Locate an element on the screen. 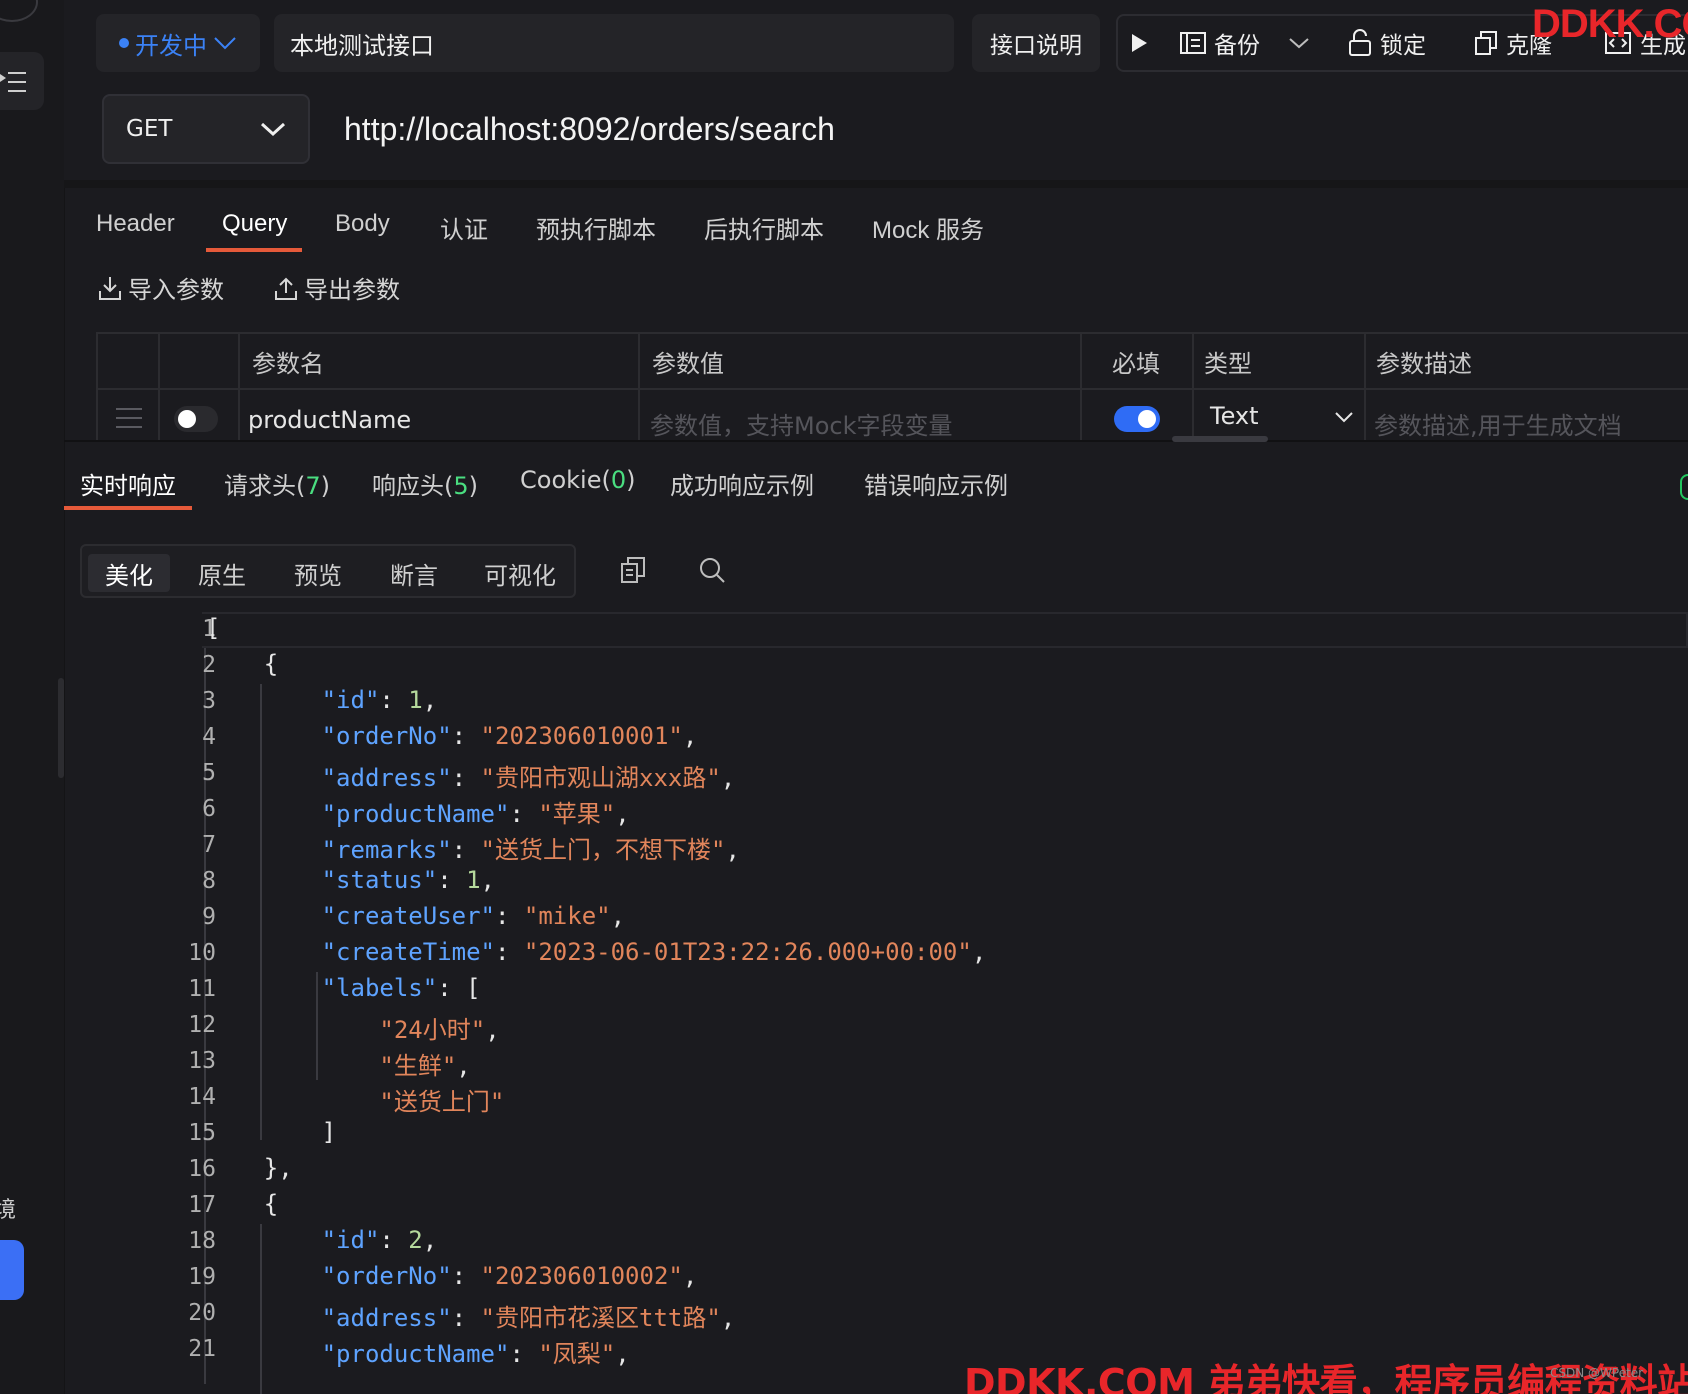 The image size is (1688, 1394). tab-response-headers: 响应头(5) is located at coordinates (425, 483).